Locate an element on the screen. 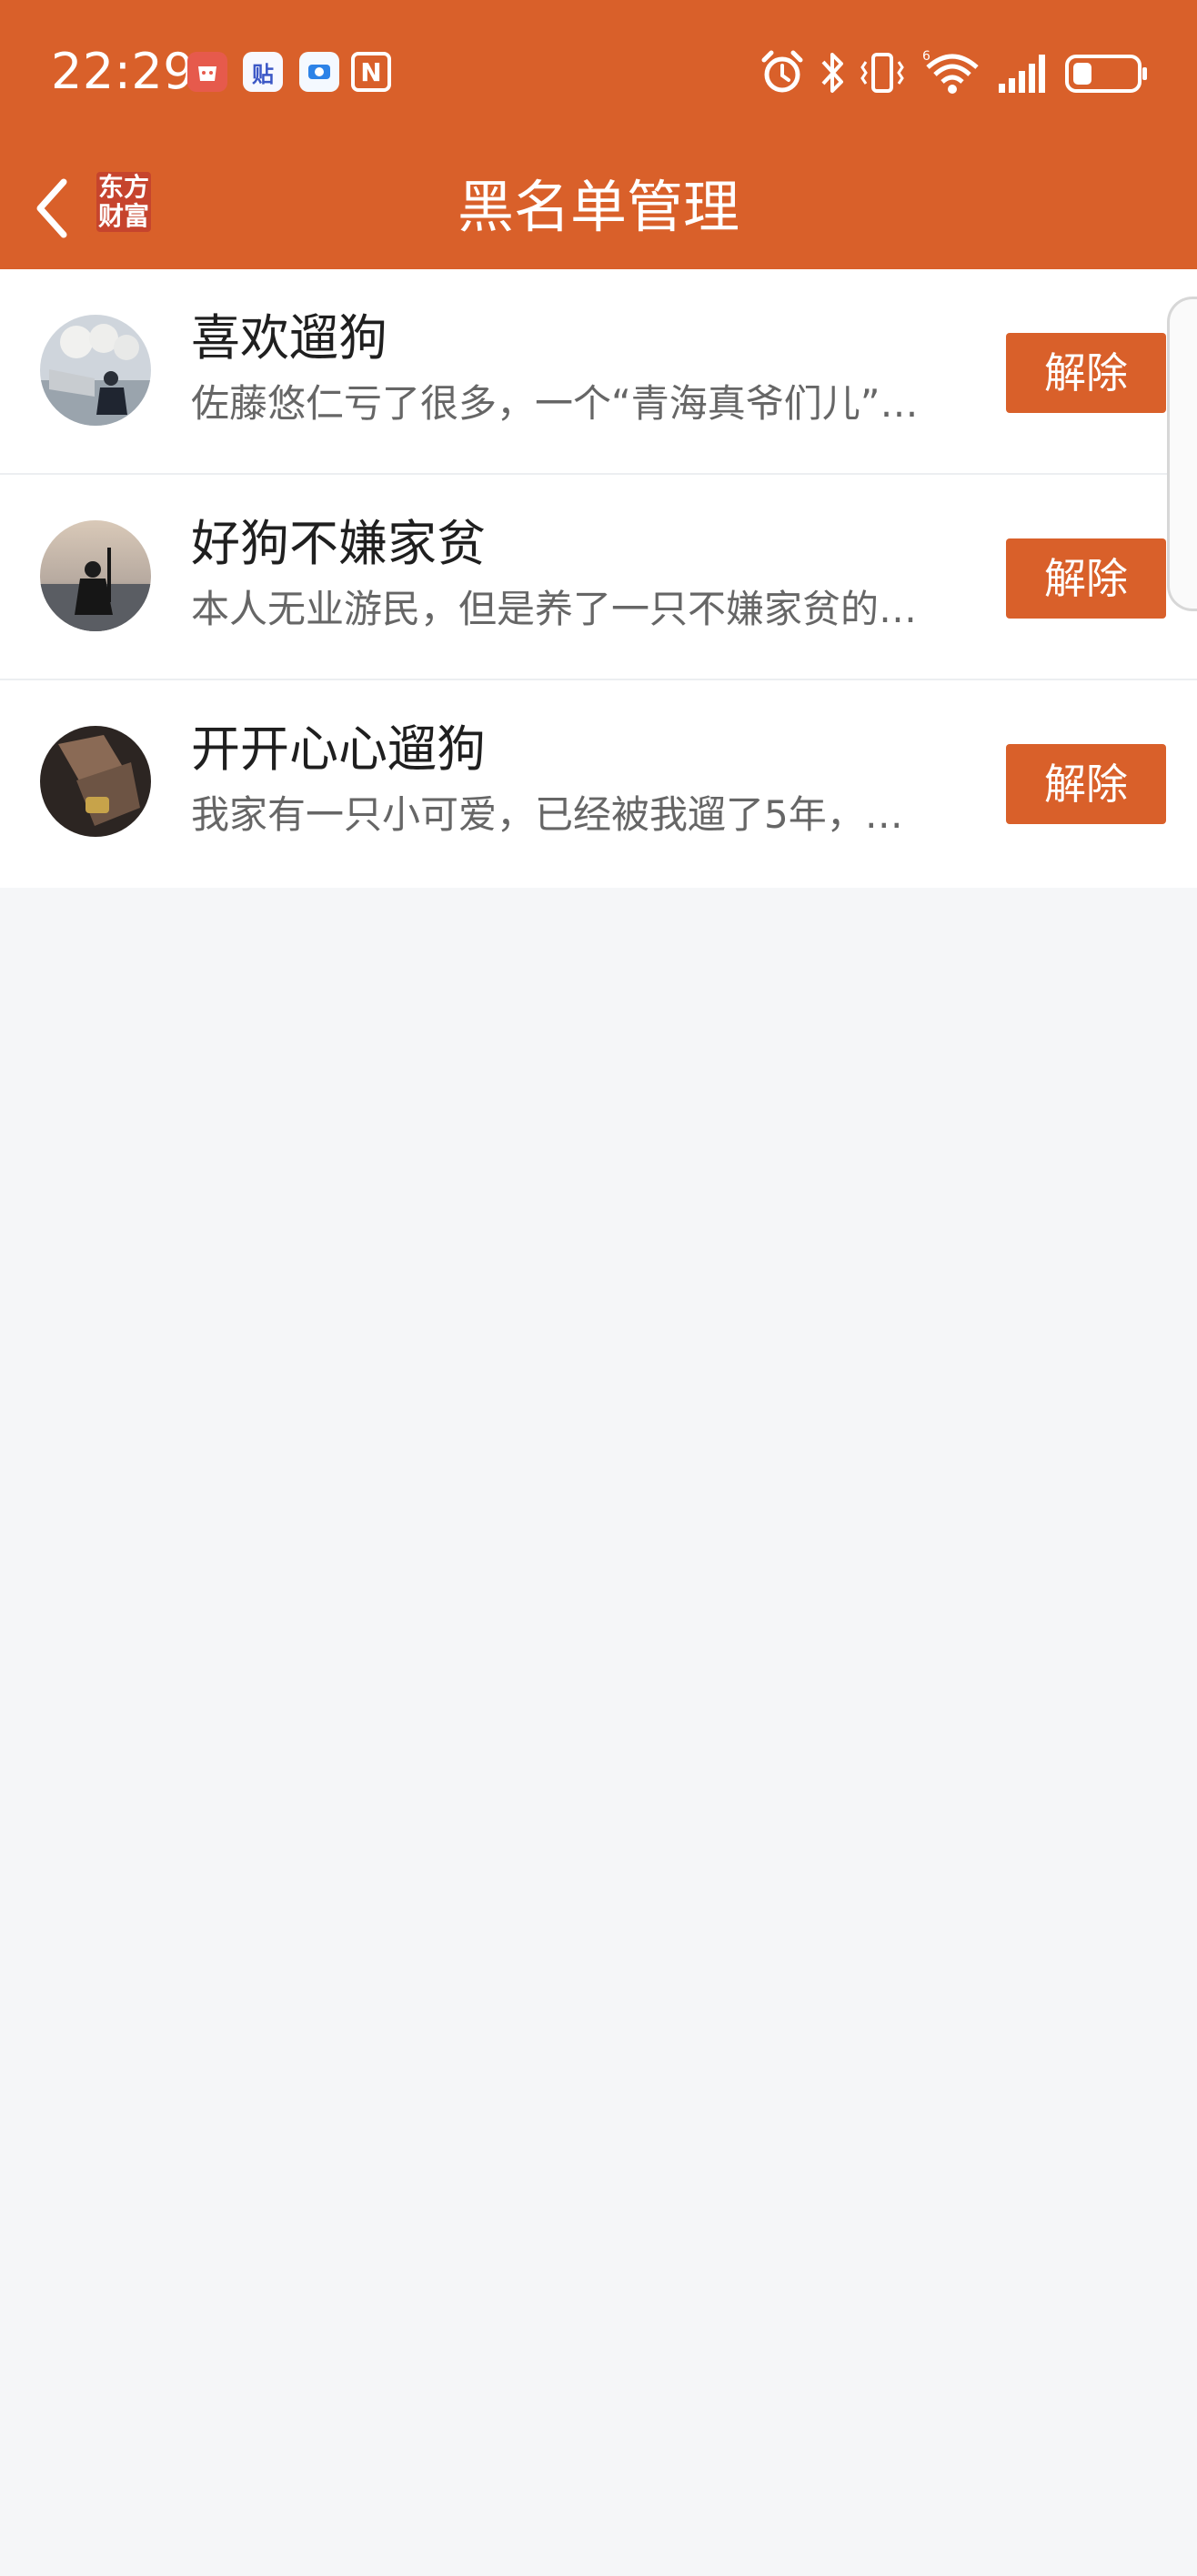 The width and height of the screenshot is (1197, 2576). system-icons: 6 is located at coordinates (954, 72).